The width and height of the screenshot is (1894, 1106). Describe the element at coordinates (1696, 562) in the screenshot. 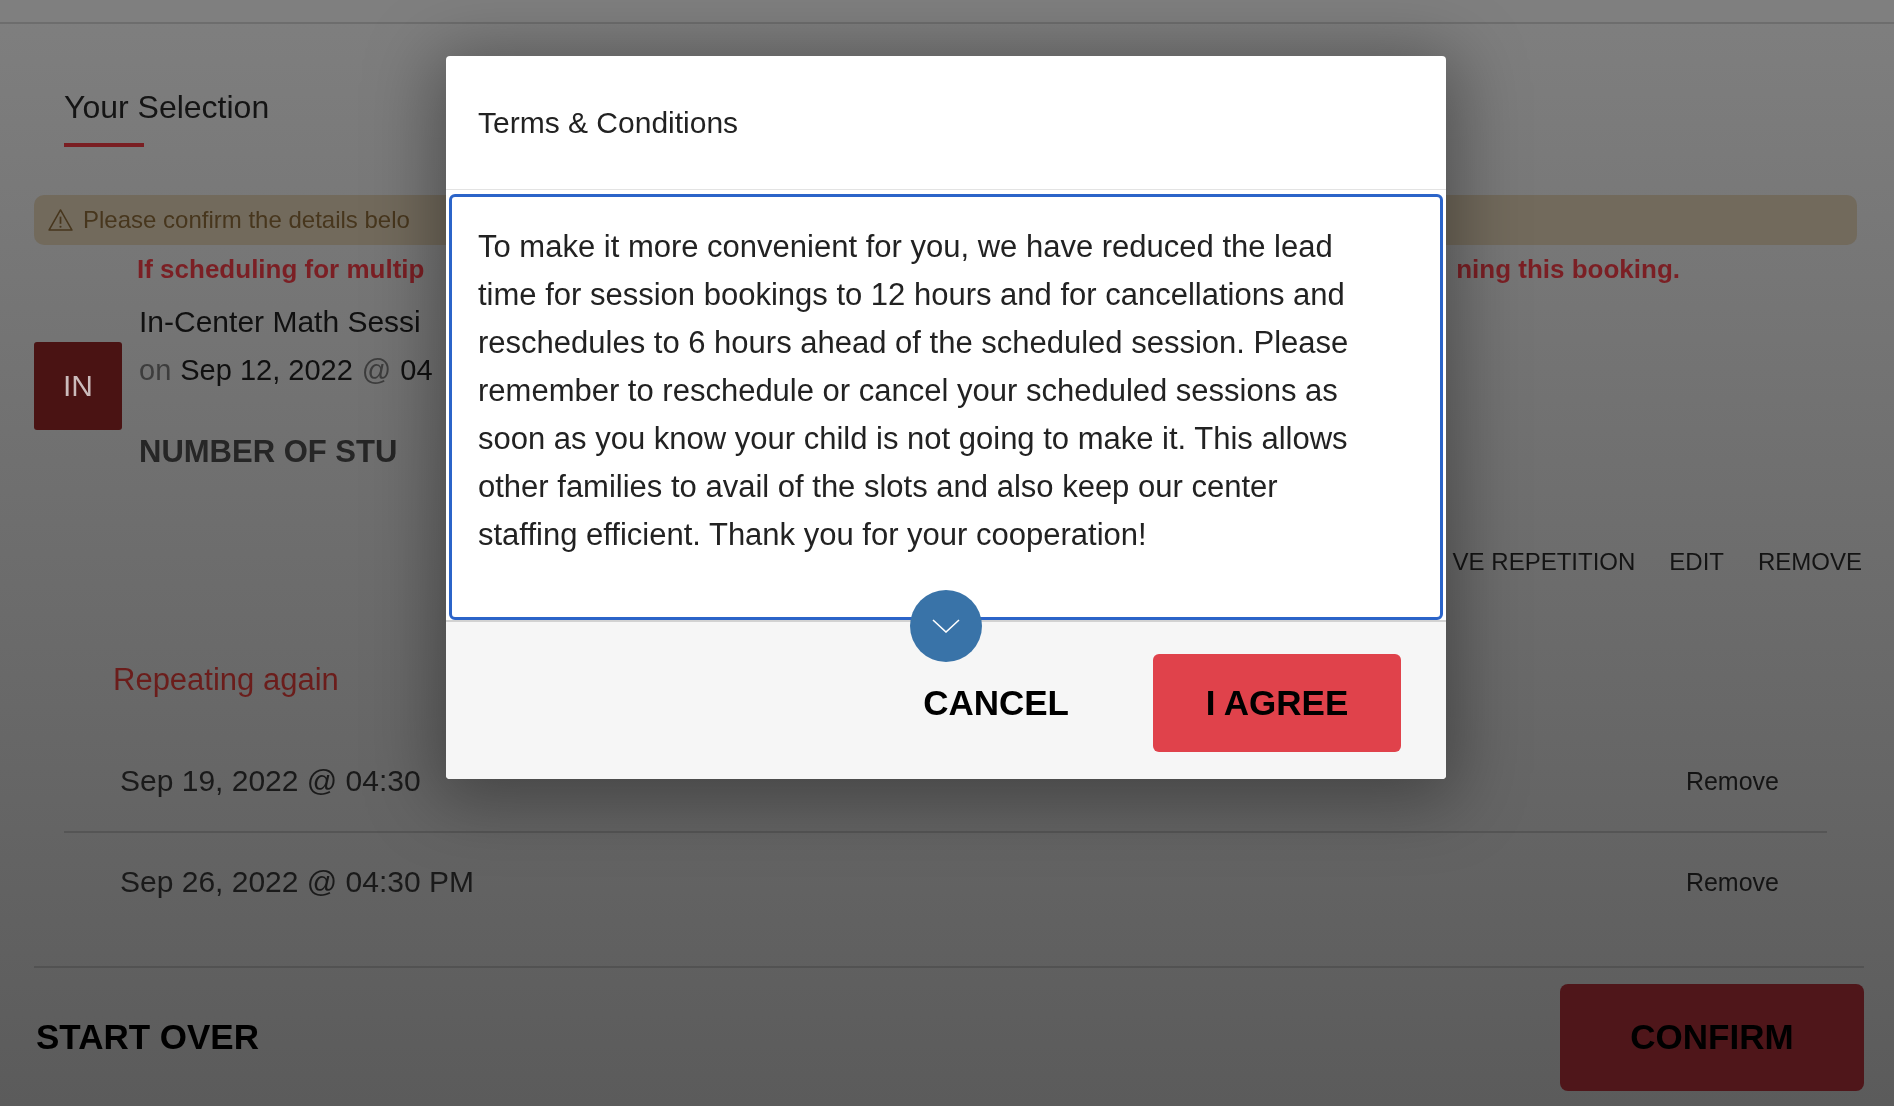

I see `session-action-link: EDIT` at that location.